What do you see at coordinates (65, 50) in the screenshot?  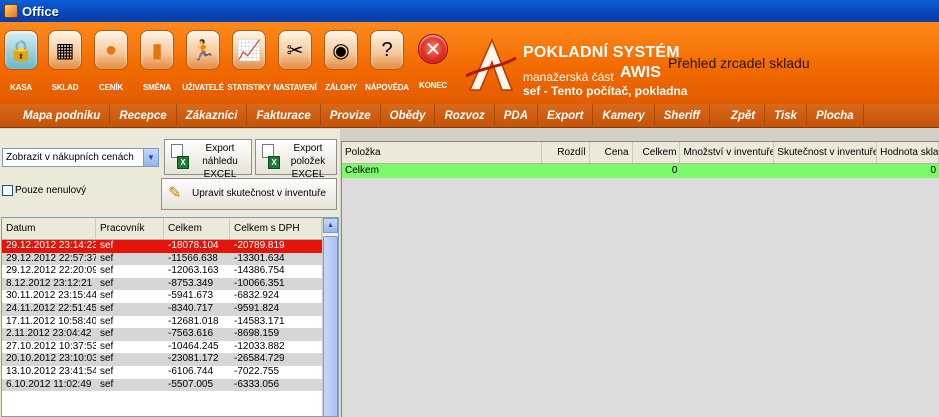 I see `warehouse-box-icon: ▦` at bounding box center [65, 50].